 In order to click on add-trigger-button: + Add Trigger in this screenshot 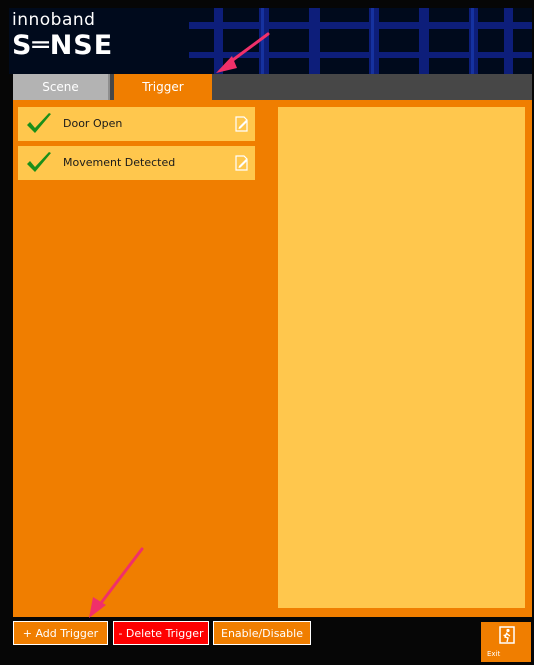, I will do `click(60, 633)`.